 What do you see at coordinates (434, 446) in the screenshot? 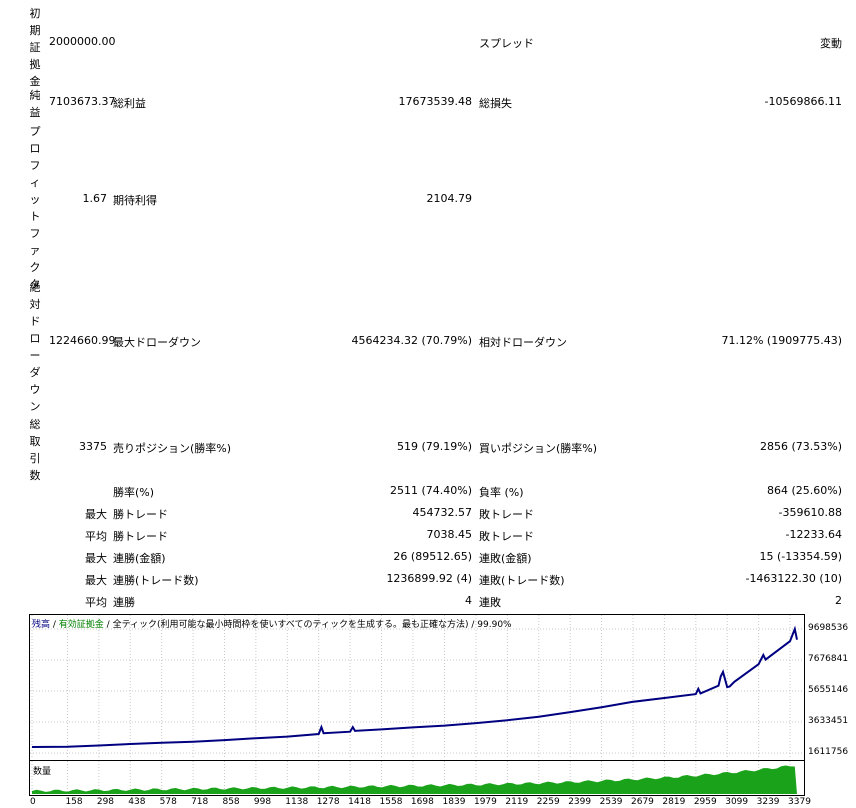
I see `sell-positions-value: 519 (79.19%)` at bounding box center [434, 446].